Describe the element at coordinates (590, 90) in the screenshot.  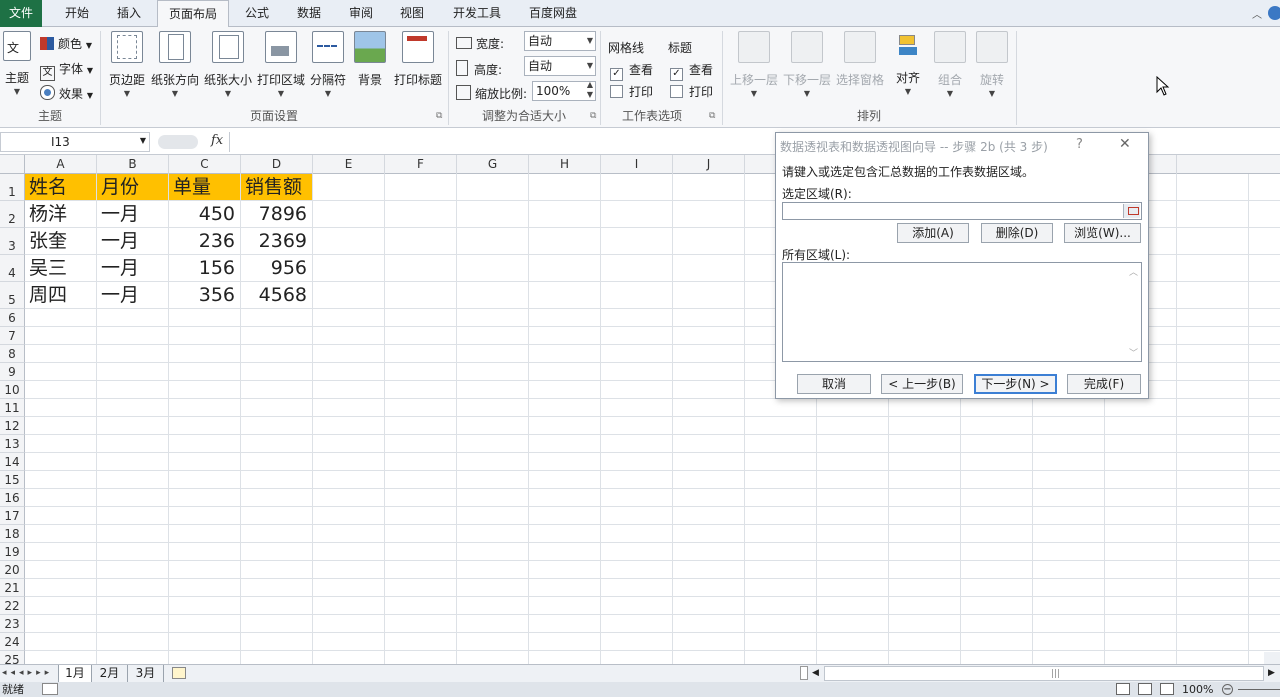
I see `spinner-arrows-icon: ▲ ▼` at that location.